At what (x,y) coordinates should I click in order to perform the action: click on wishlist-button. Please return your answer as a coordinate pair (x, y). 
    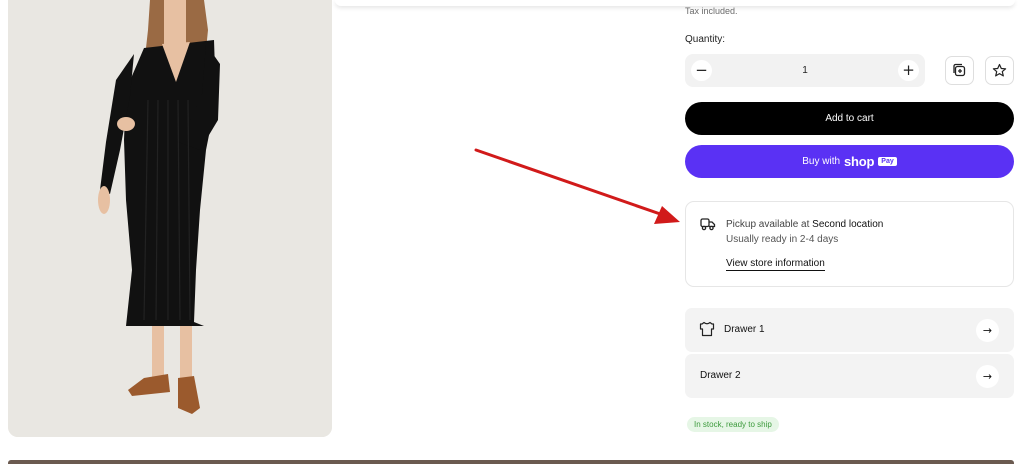
    Looking at the image, I should click on (999, 70).